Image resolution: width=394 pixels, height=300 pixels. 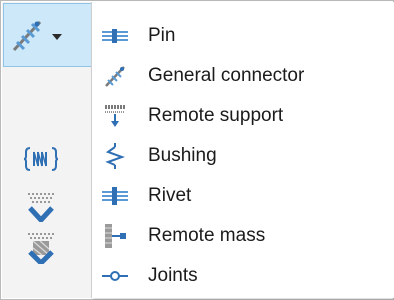 What do you see at coordinates (243, 276) in the screenshot?
I see `menu-item-joints: Joints` at bounding box center [243, 276].